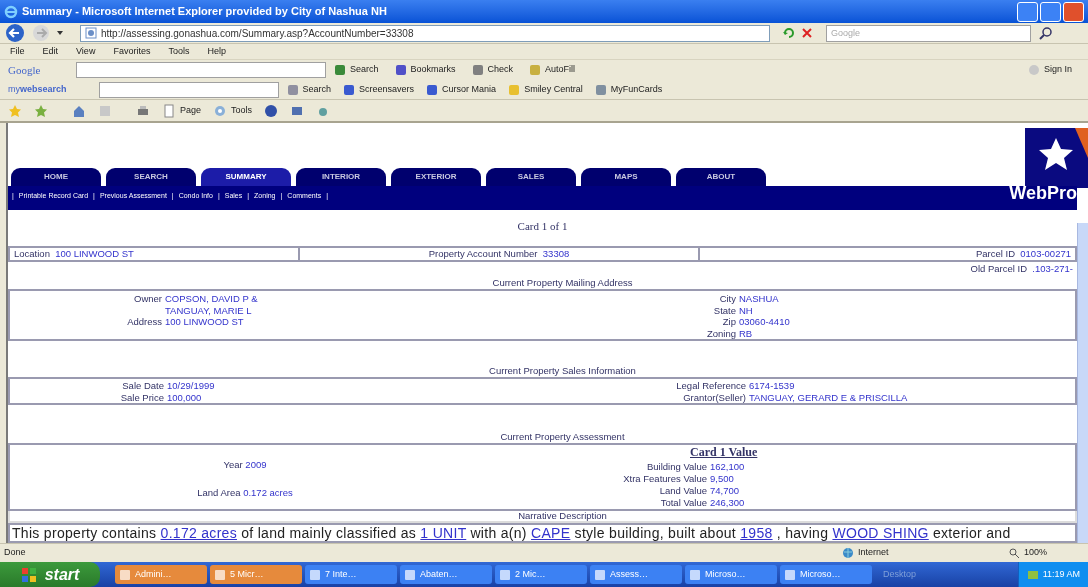 The width and height of the screenshot is (1088, 587). I want to click on close-button, so click(1073, 11).